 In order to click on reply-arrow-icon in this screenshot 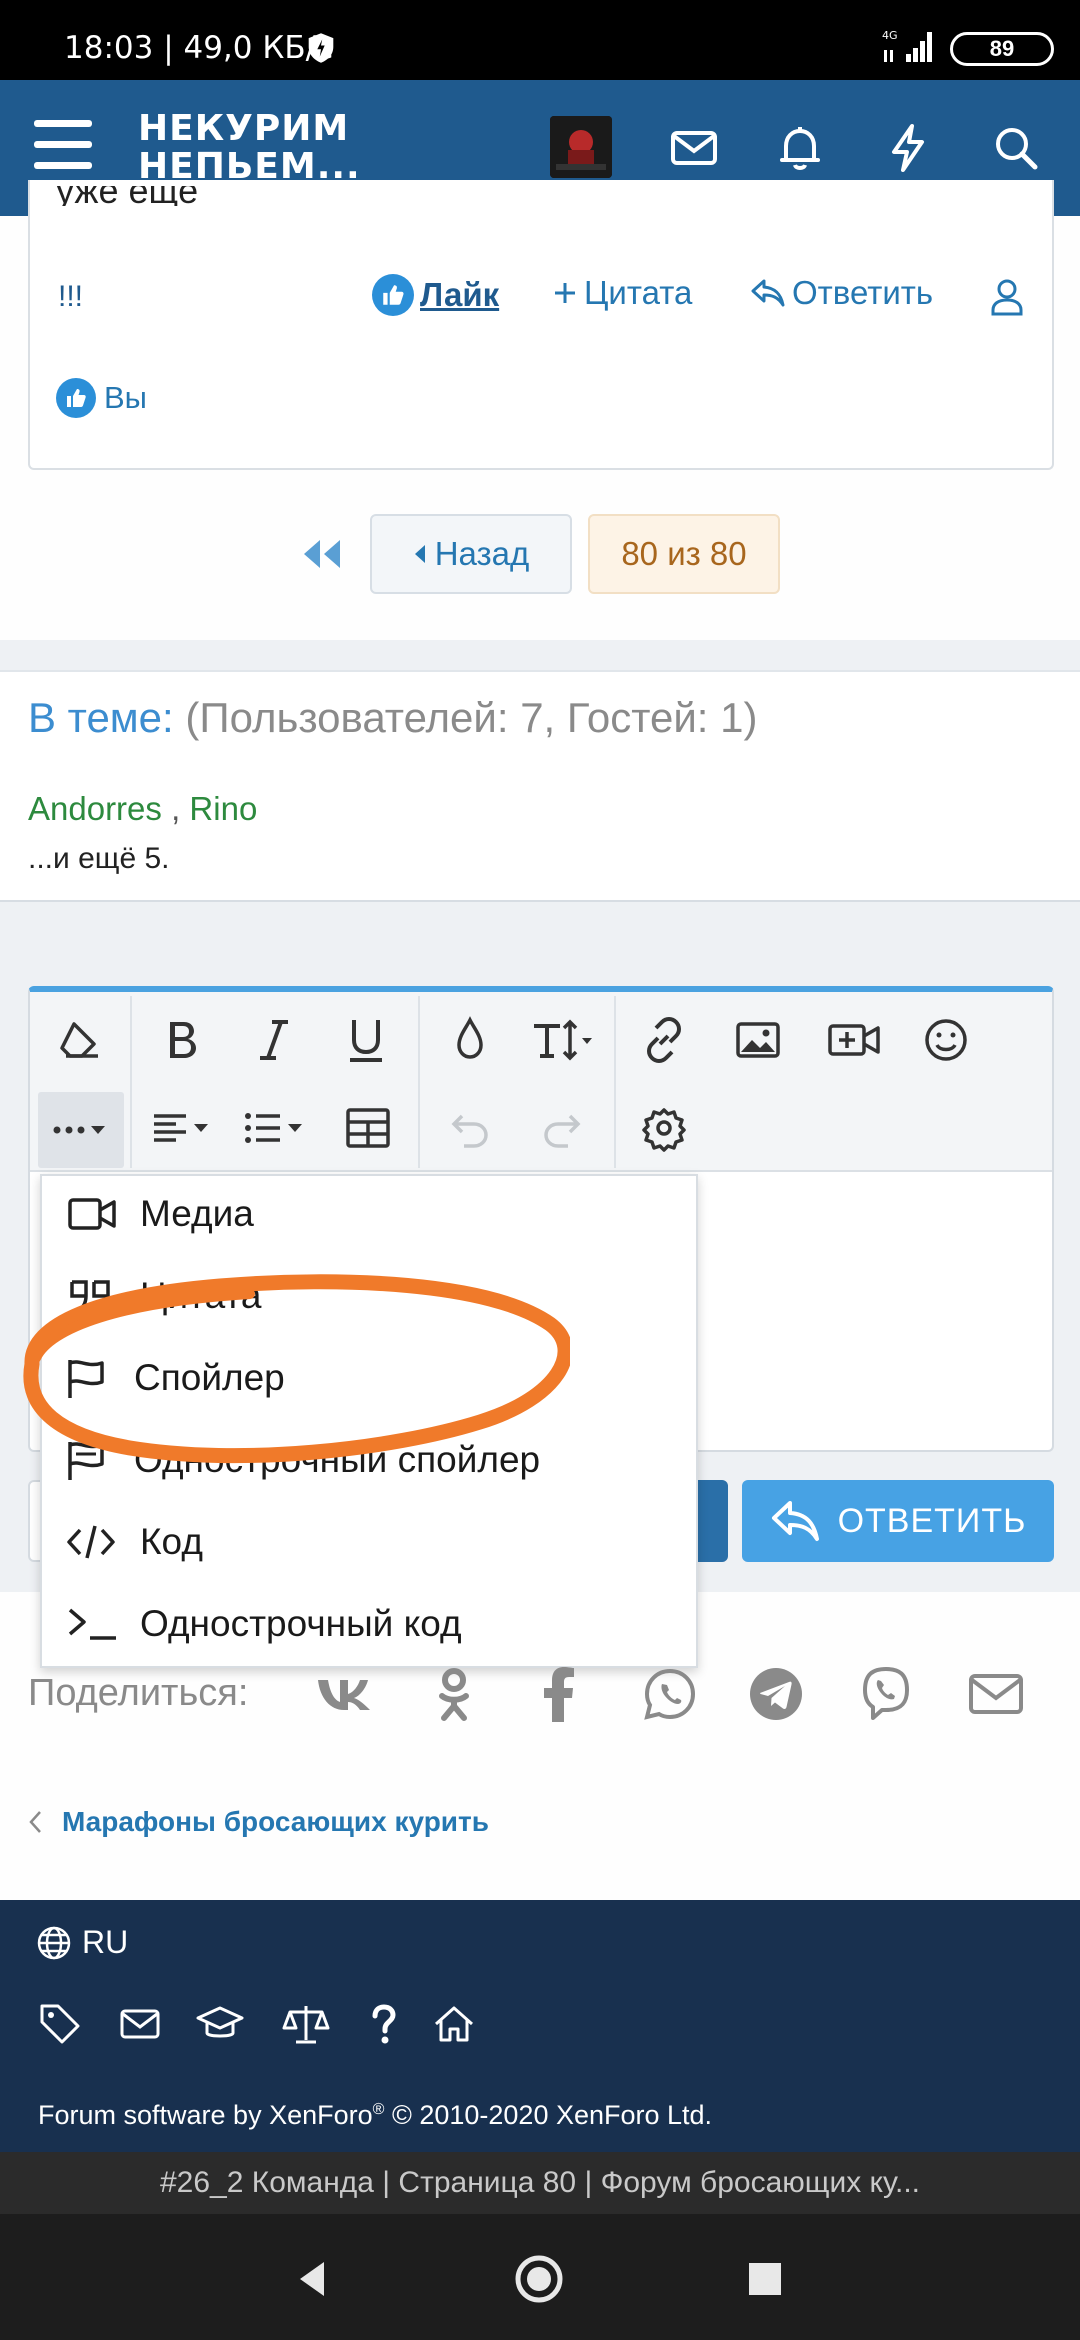, I will do `click(795, 1521)`.